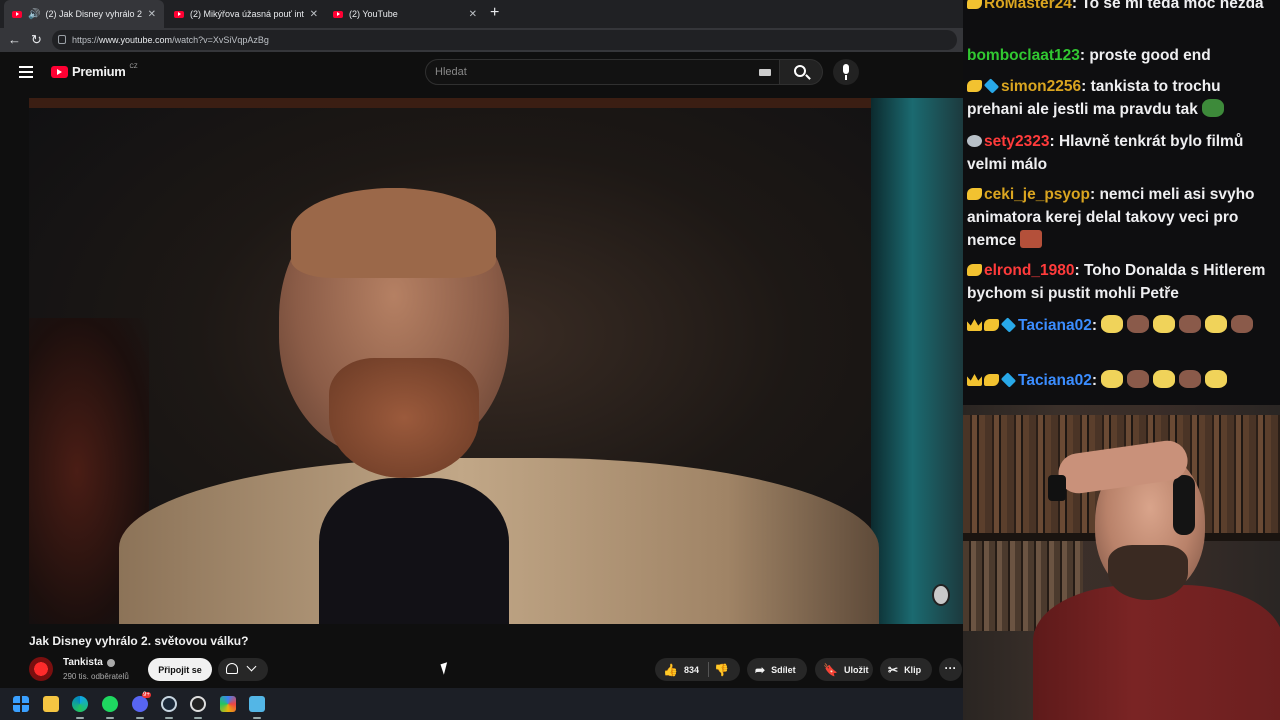 The image size is (1280, 720). Describe the element at coordinates (941, 595) in the screenshot. I see `channel-watermark-icon` at that location.